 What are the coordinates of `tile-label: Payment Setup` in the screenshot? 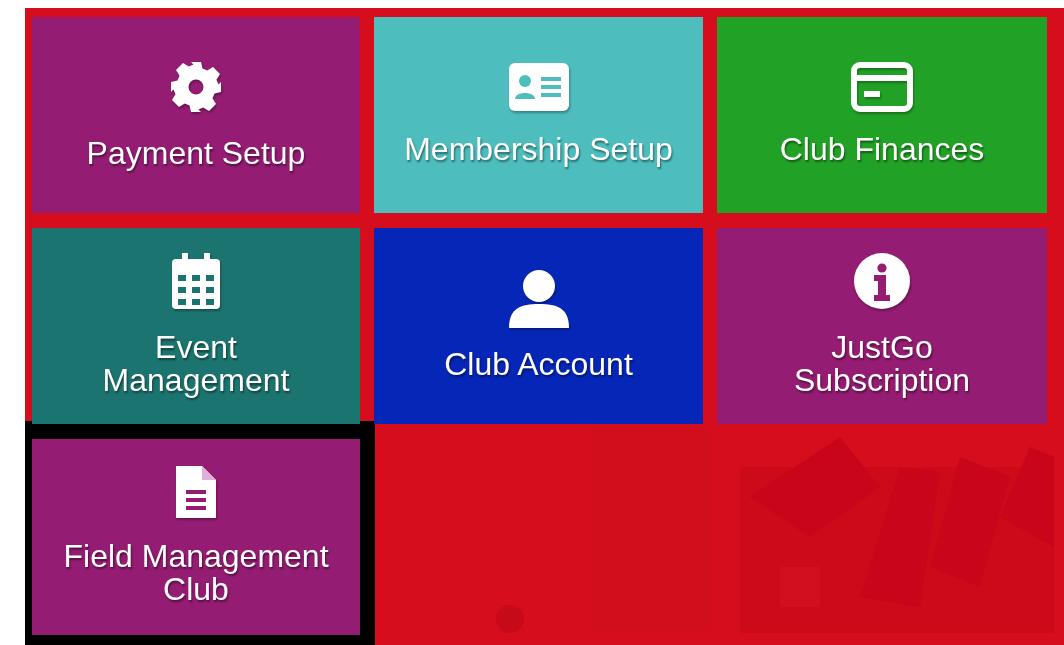 It's located at (196, 153).